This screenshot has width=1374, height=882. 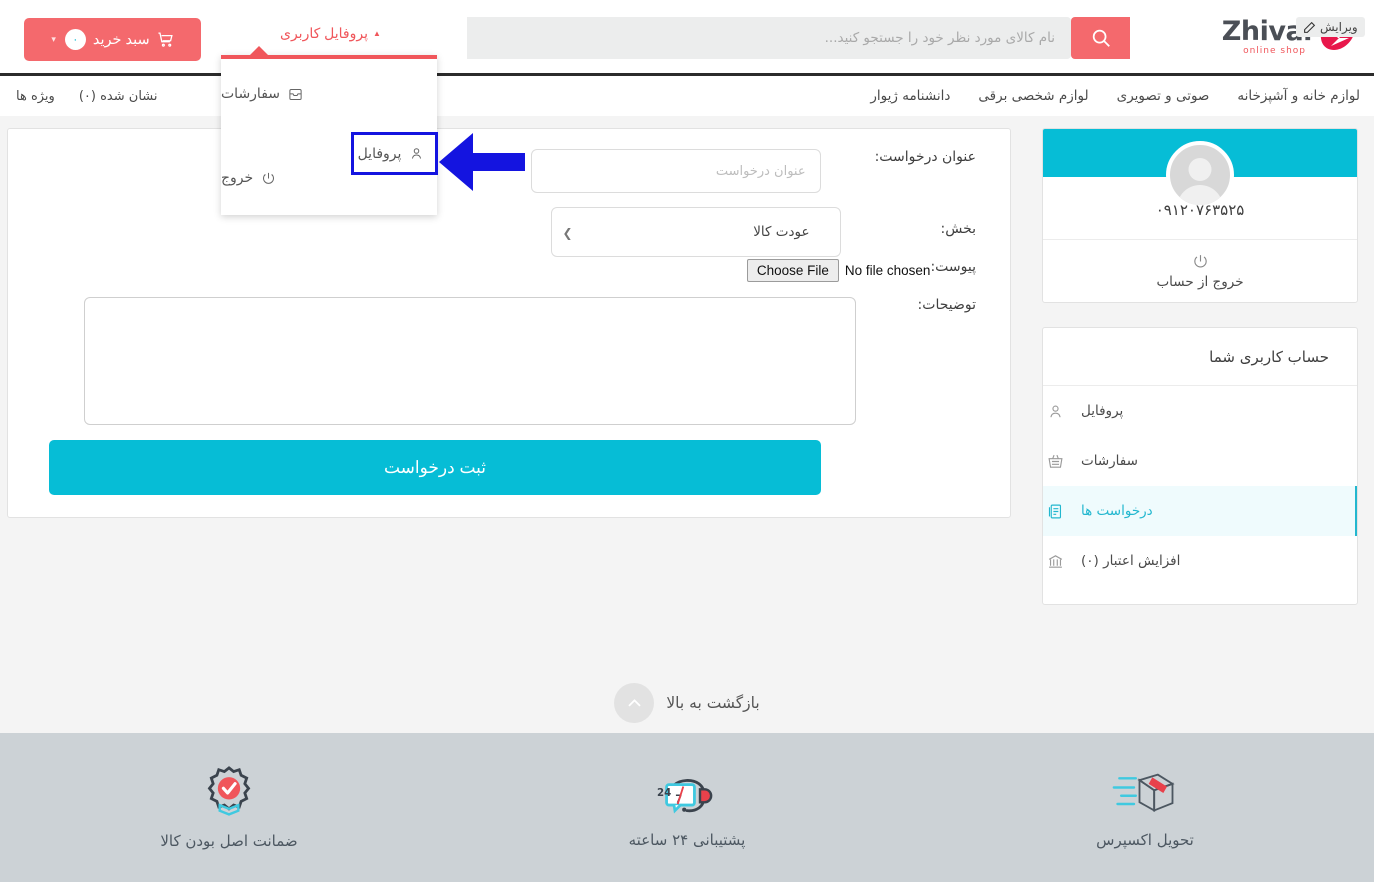 I want to click on form-row-attachment: پیوست: Choose File No file chosen, so click(x=836, y=270).